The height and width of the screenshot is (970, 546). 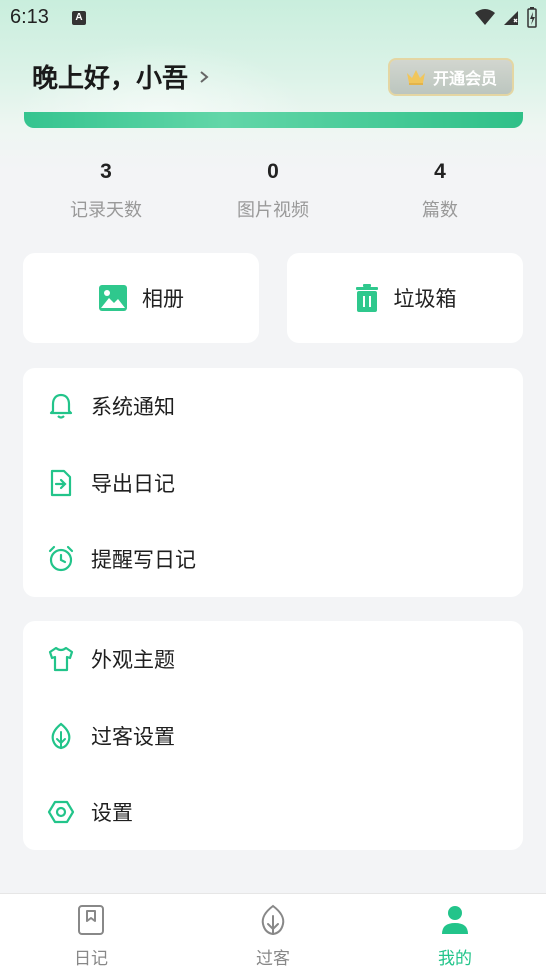 I want to click on menu-item-appearance-theme: 外观主题, so click(x=273, y=659).